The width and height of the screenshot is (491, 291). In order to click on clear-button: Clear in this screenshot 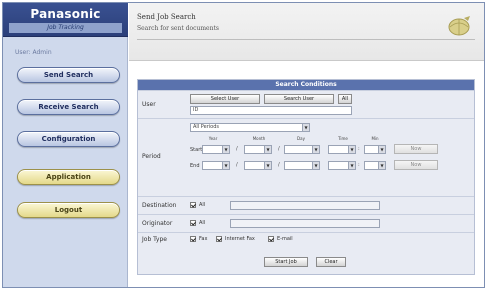, I will do `click(331, 262)`.